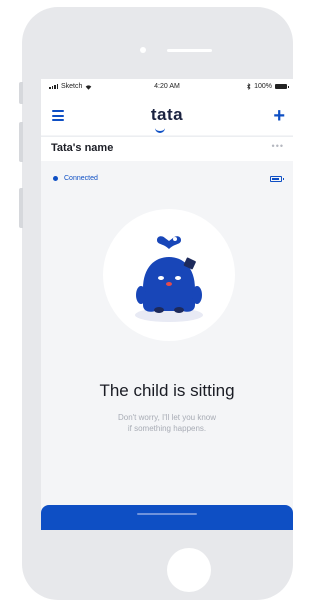  What do you see at coordinates (21, 142) in the screenshot?
I see `side-button-volume-up` at bounding box center [21, 142].